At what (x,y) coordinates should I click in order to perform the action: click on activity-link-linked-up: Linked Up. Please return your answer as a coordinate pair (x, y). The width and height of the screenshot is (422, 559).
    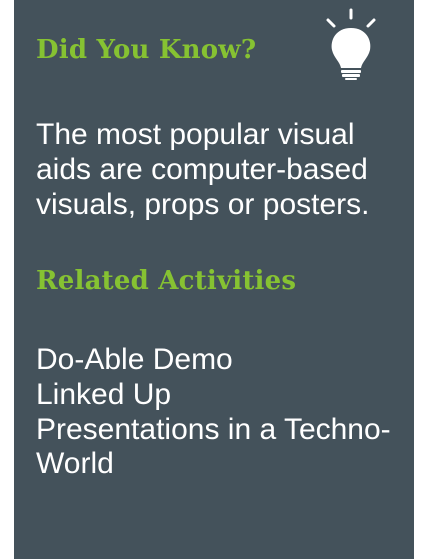
    Looking at the image, I should click on (221, 395).